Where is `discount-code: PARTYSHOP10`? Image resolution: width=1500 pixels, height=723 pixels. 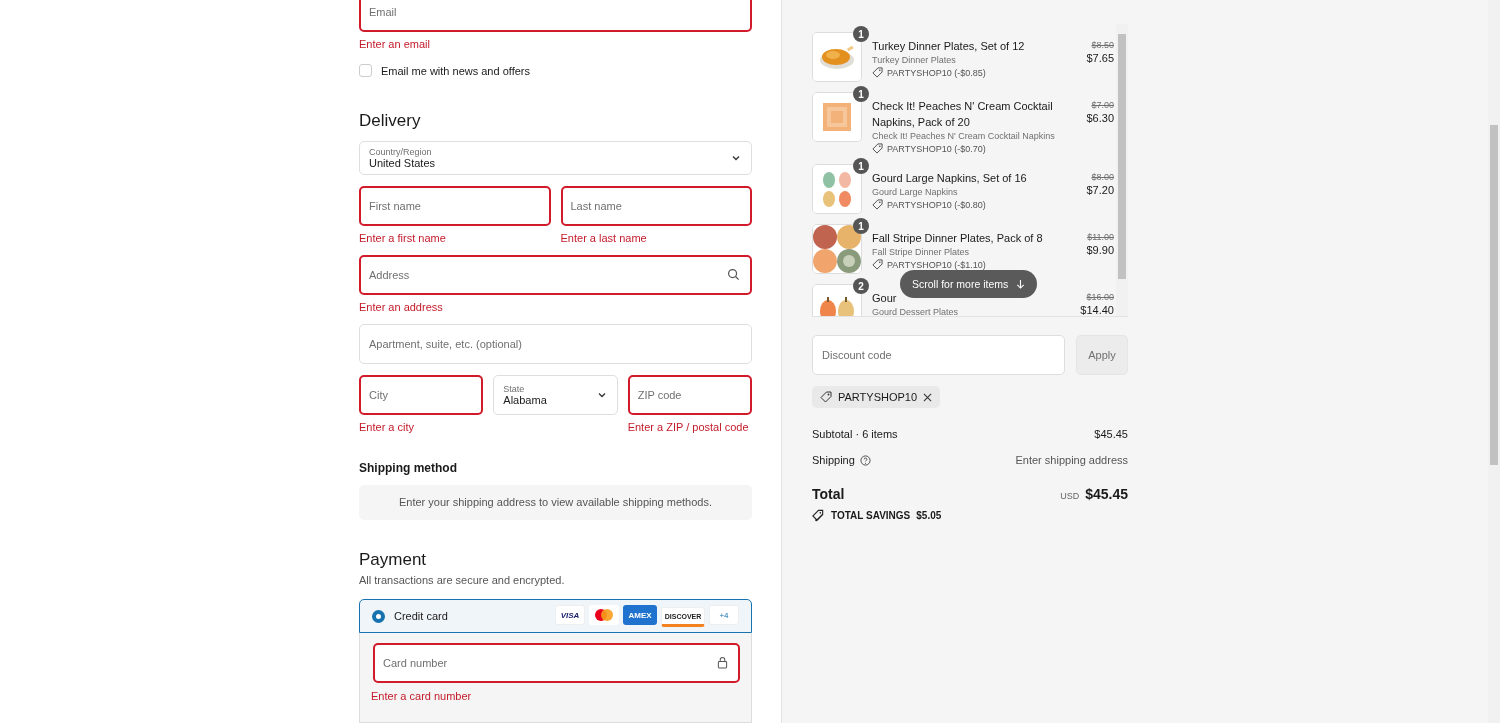
discount-code: PARTYSHOP10 is located at coordinates (878, 397).